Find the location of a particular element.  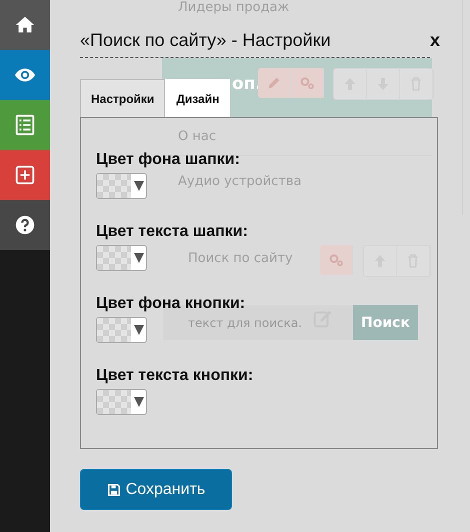

dialog-title: «Поиск по сайту» - Настройки is located at coordinates (205, 40).